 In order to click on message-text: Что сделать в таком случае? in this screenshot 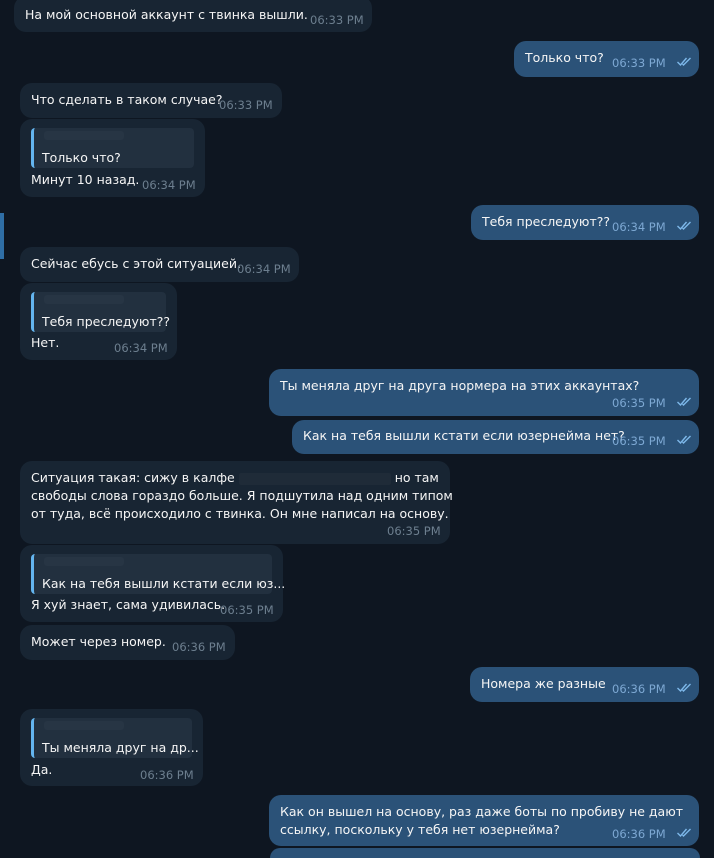, I will do `click(127, 99)`.